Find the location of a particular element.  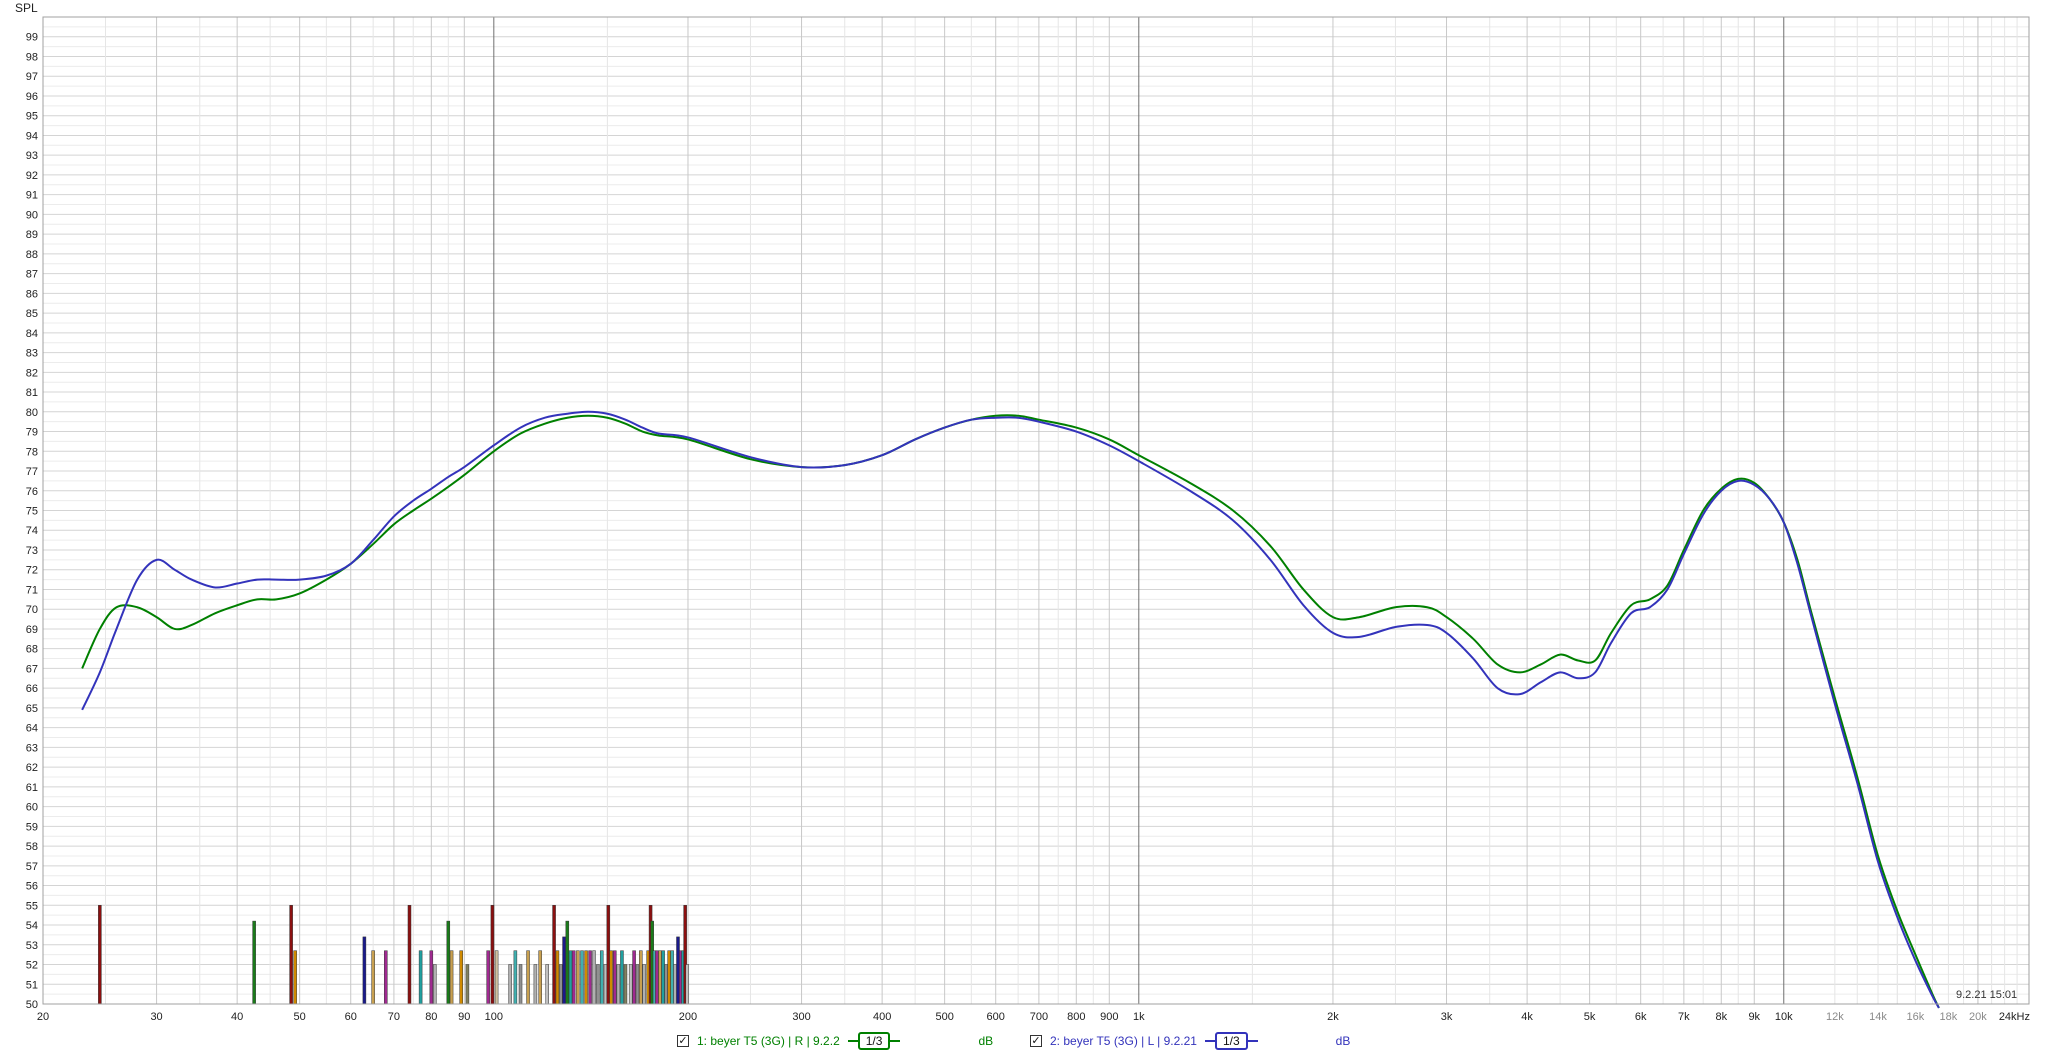

y-tick-label: 75 is located at coordinates (32, 512).